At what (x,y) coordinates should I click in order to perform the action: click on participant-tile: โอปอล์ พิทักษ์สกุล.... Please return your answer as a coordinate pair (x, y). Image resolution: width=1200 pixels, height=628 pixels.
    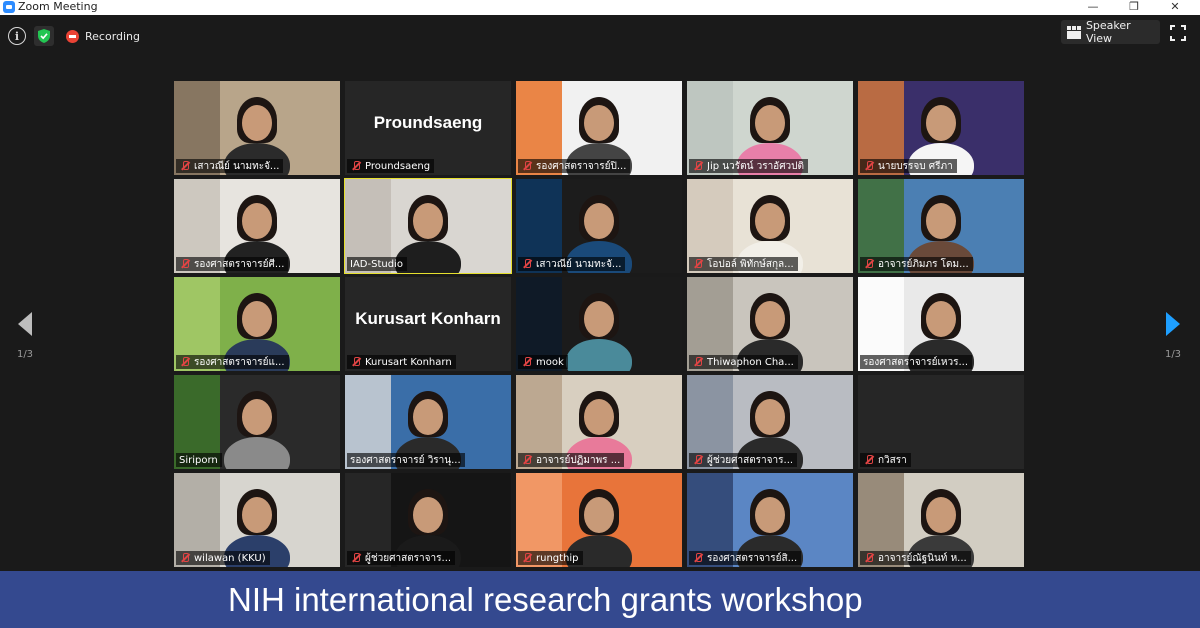
    Looking at the image, I should click on (770, 226).